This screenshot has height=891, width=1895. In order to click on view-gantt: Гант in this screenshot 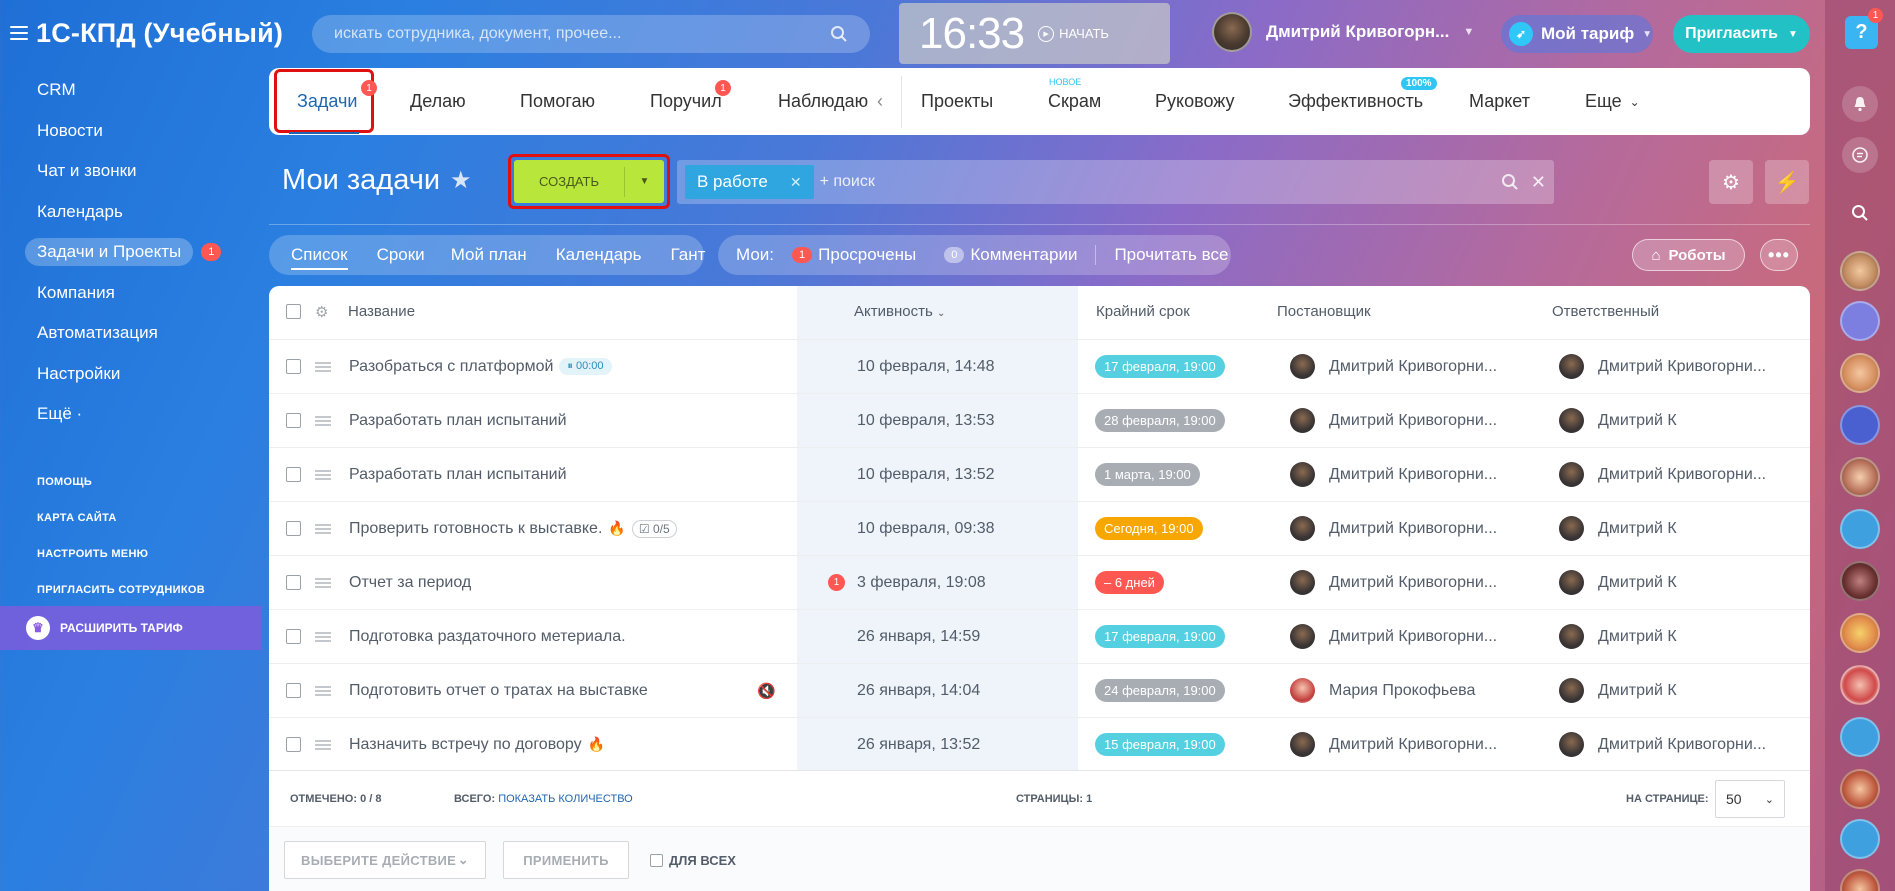, I will do `click(688, 255)`.